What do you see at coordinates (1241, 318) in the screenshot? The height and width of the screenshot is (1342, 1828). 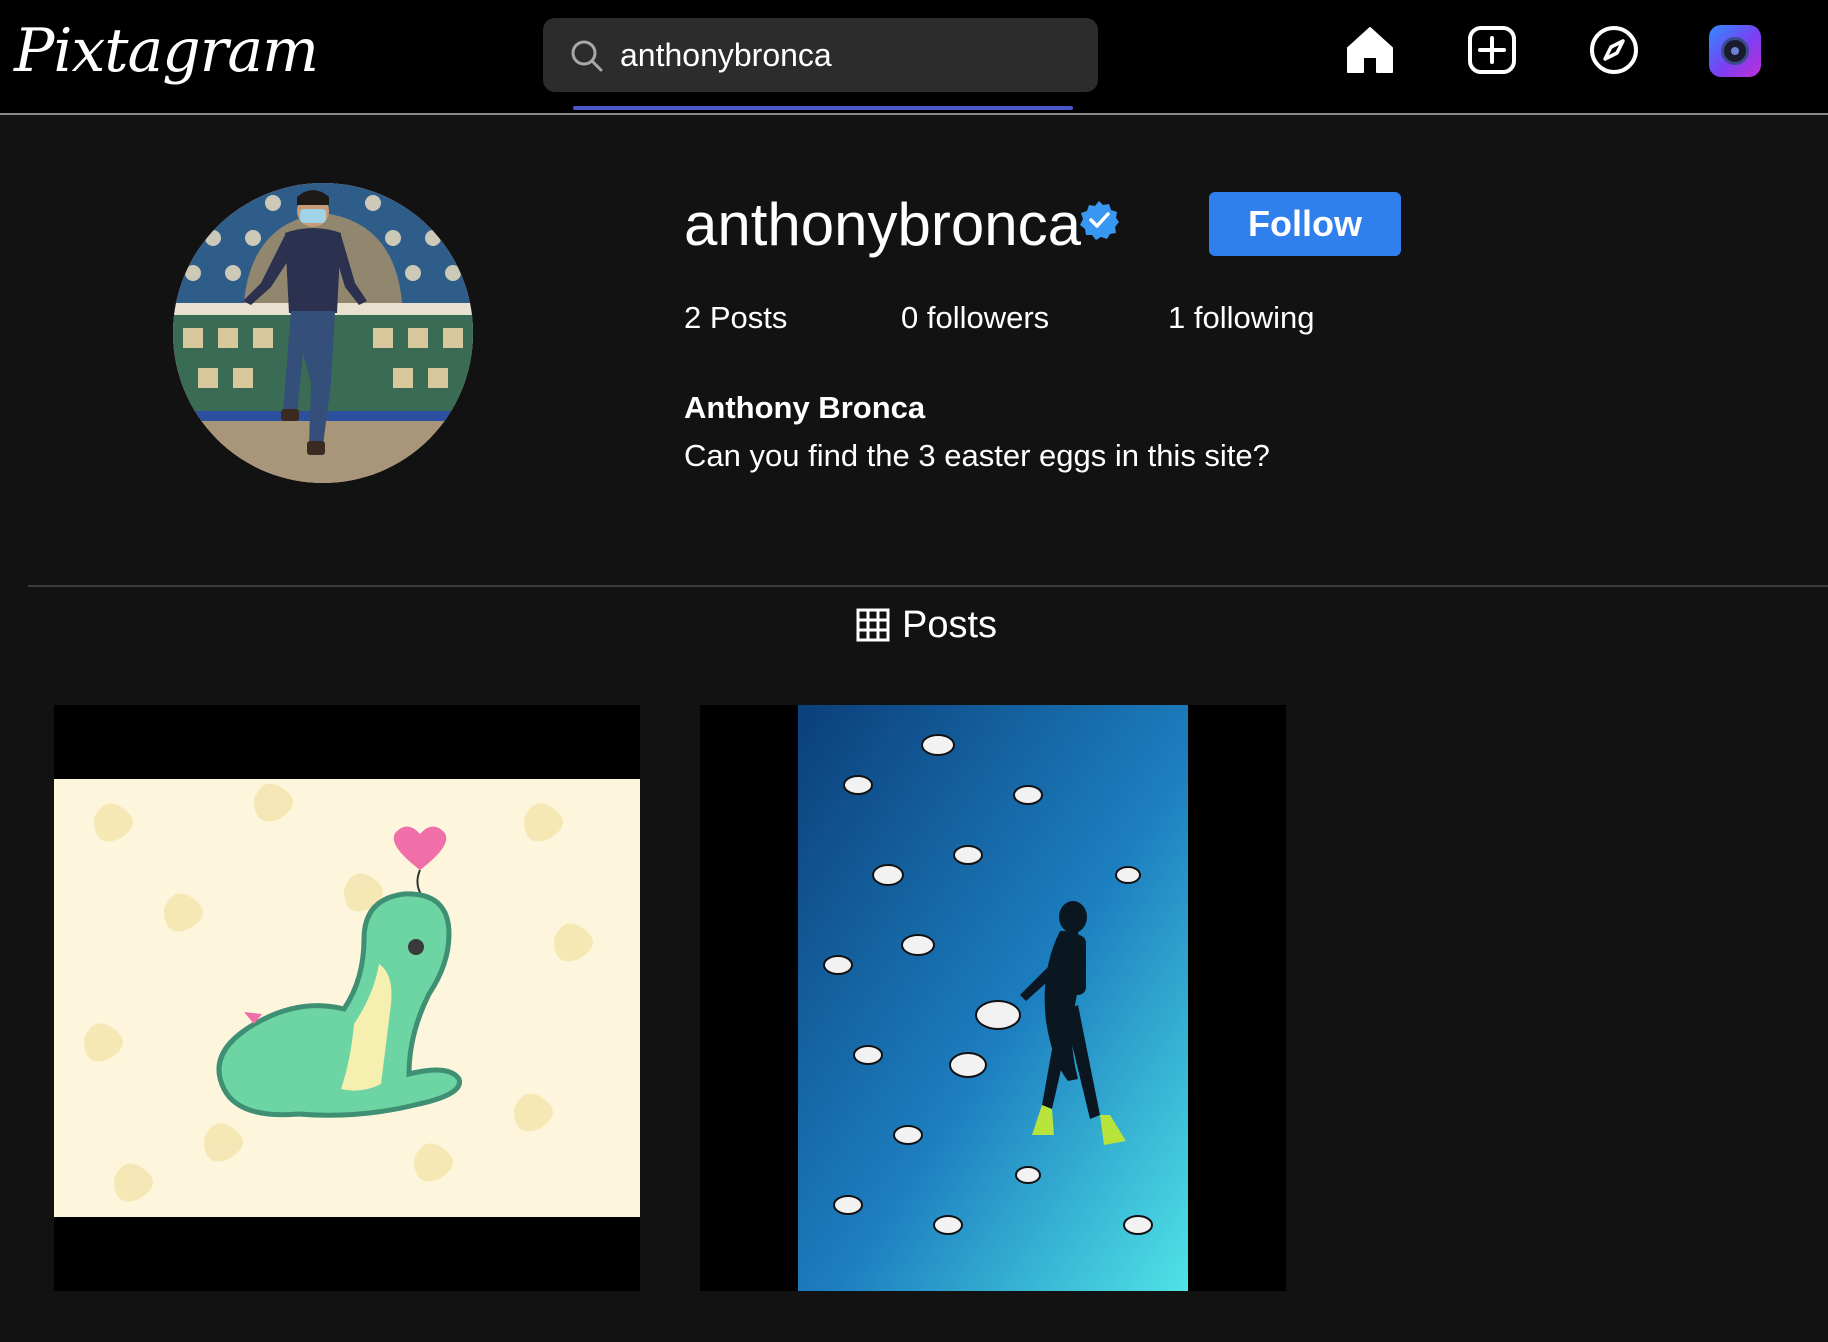 I see `following-count: 1 following` at bounding box center [1241, 318].